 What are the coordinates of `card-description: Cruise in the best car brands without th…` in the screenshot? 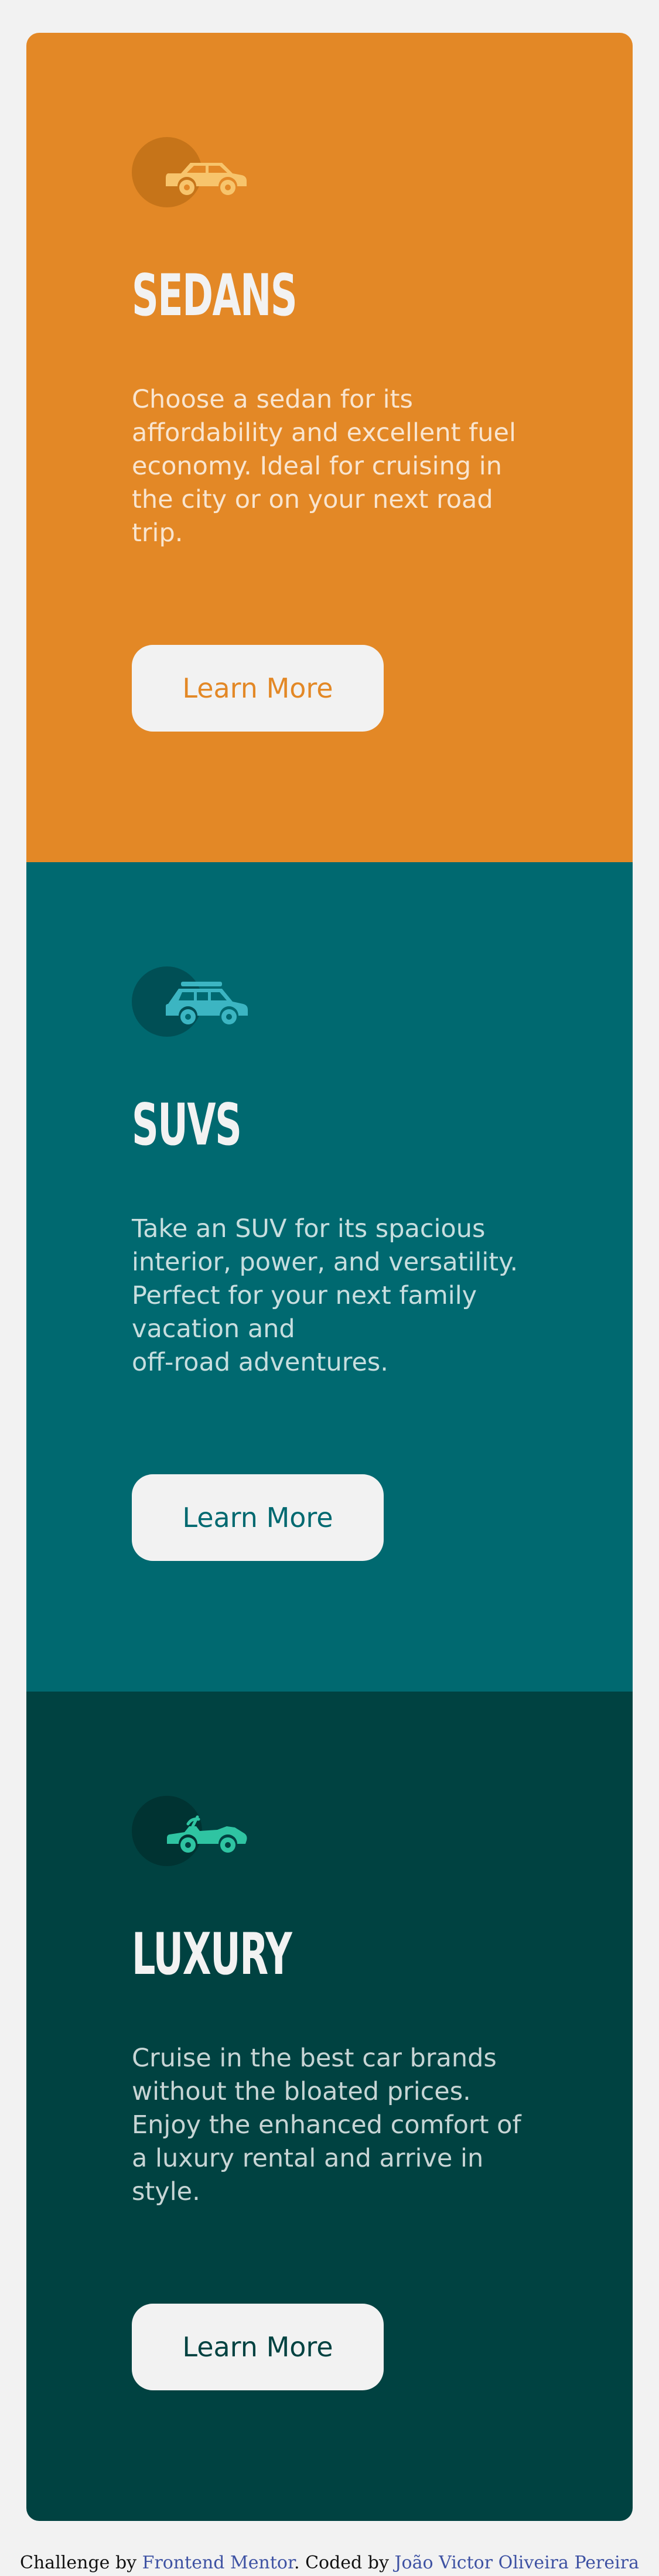 It's located at (326, 2125).